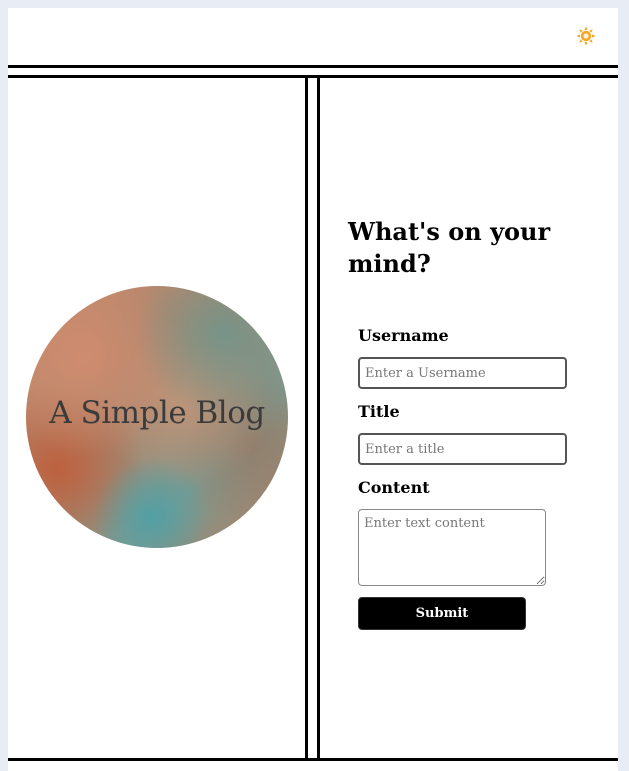 The height and width of the screenshot is (771, 629). I want to click on theme-toggle-button, so click(586, 36).